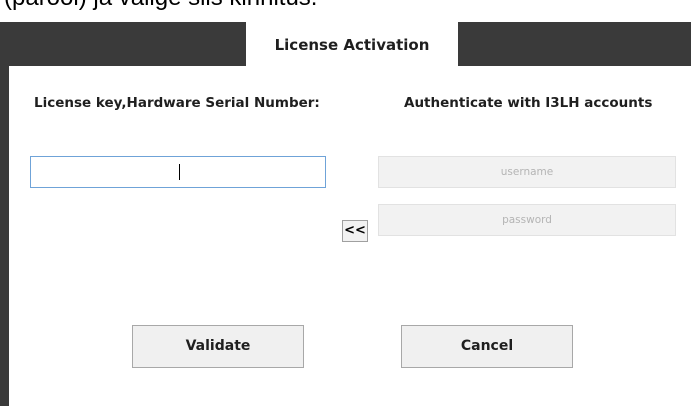 The image size is (691, 406). What do you see at coordinates (218, 346) in the screenshot?
I see `validate-button: Validate` at bounding box center [218, 346].